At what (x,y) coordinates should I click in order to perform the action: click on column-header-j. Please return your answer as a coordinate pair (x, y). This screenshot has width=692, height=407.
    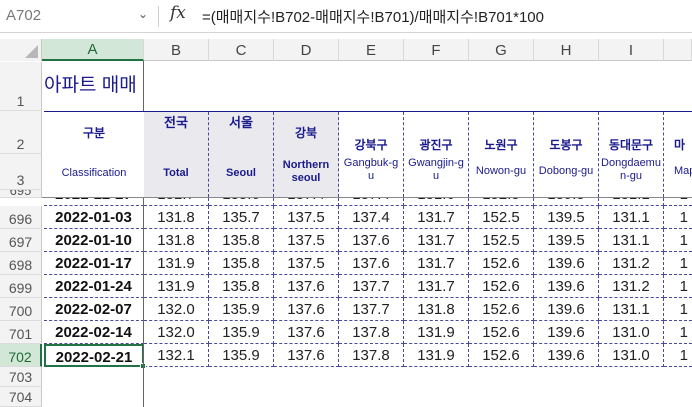
    Looking at the image, I should click on (678, 50).